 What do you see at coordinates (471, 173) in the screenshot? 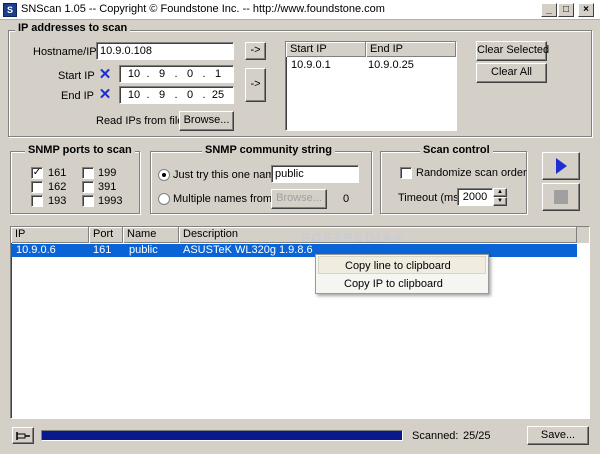
I see `randomize-label: Randomize scan order` at bounding box center [471, 173].